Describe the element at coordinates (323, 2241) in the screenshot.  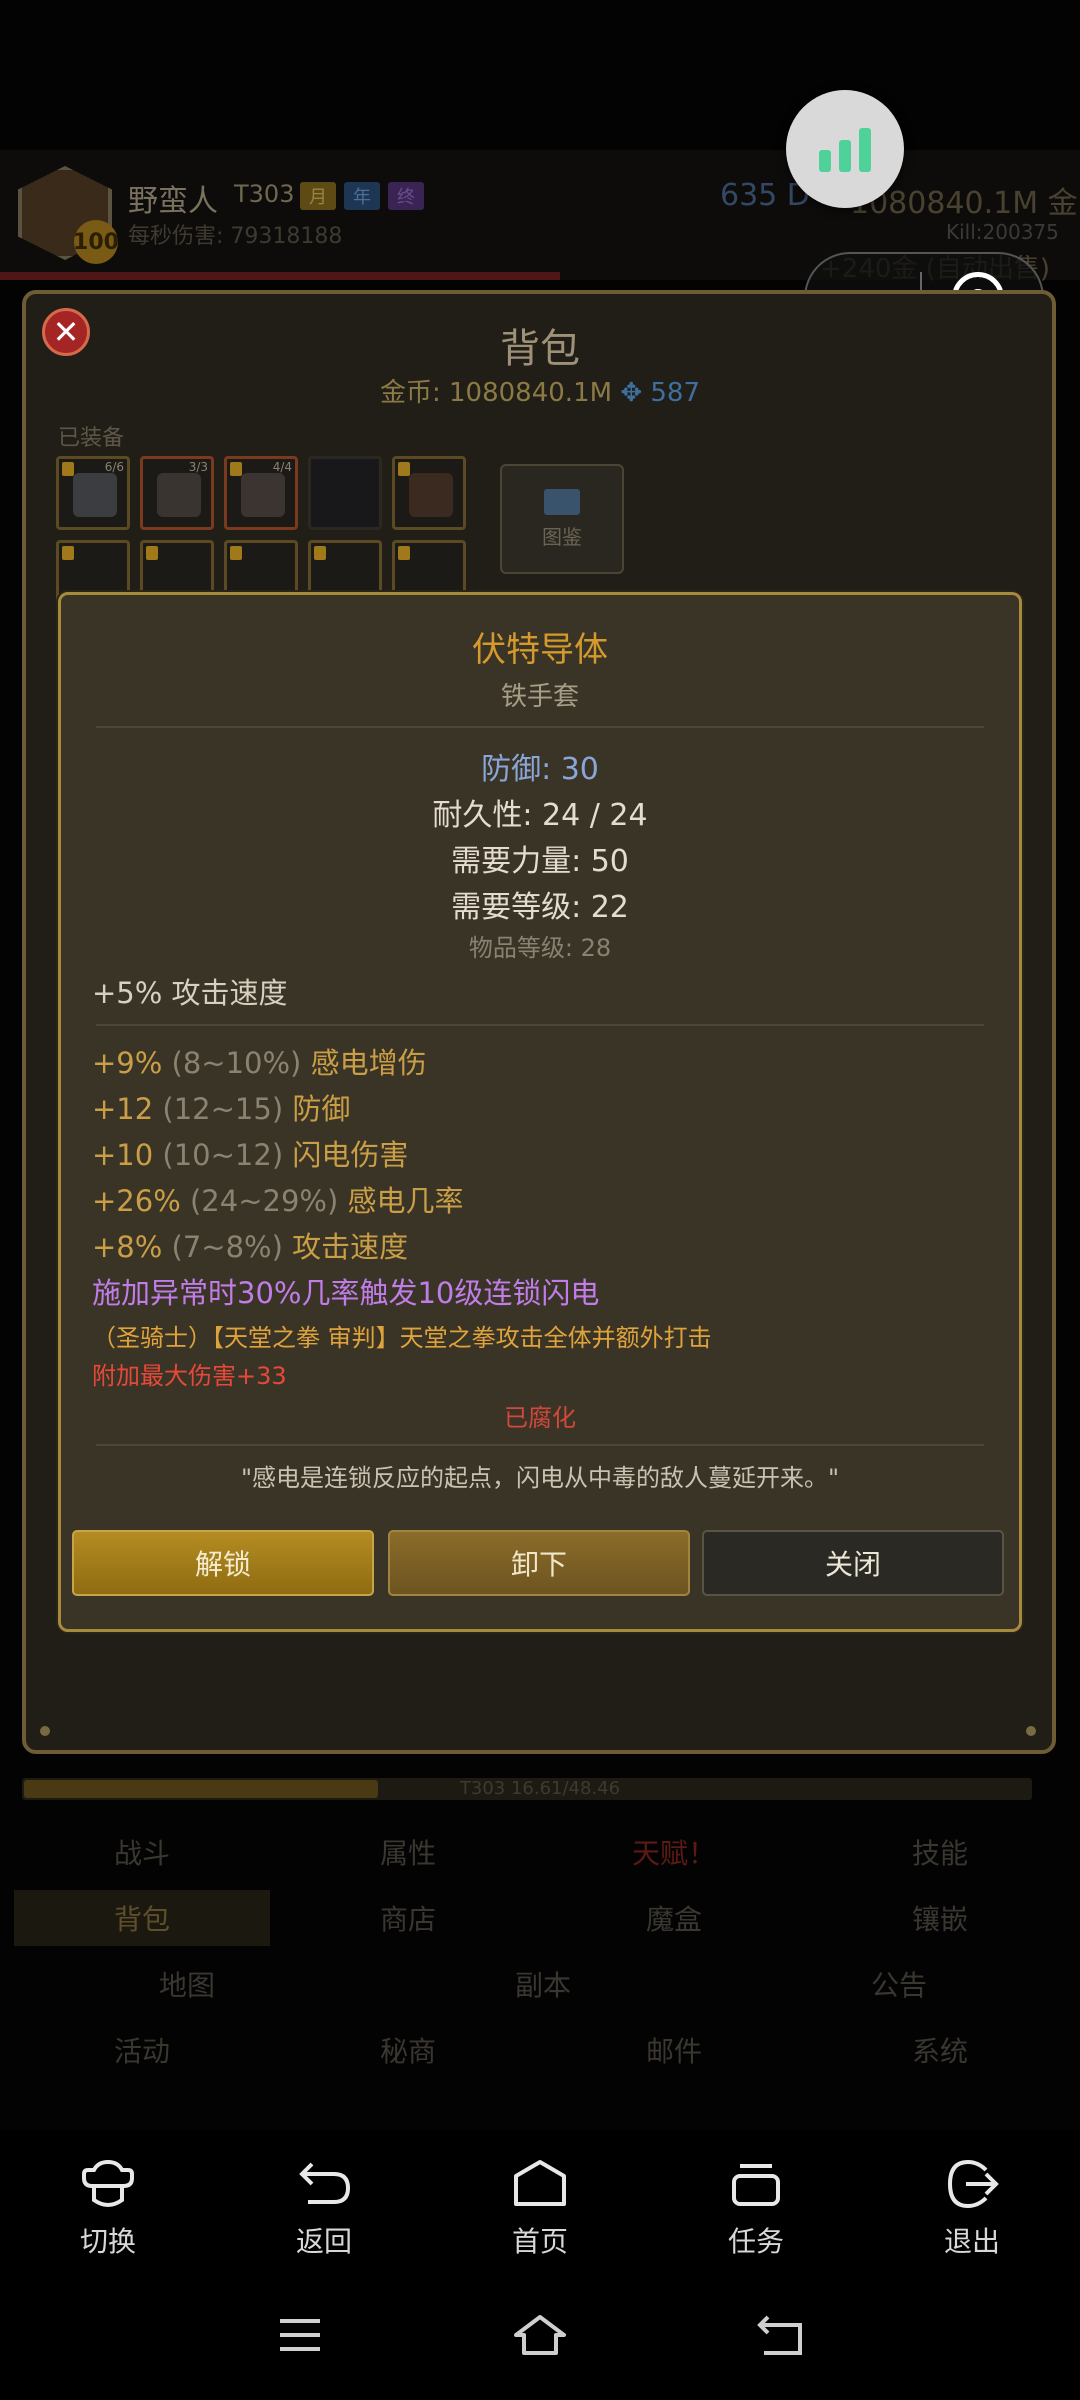
I see `back-label: 返回` at that location.